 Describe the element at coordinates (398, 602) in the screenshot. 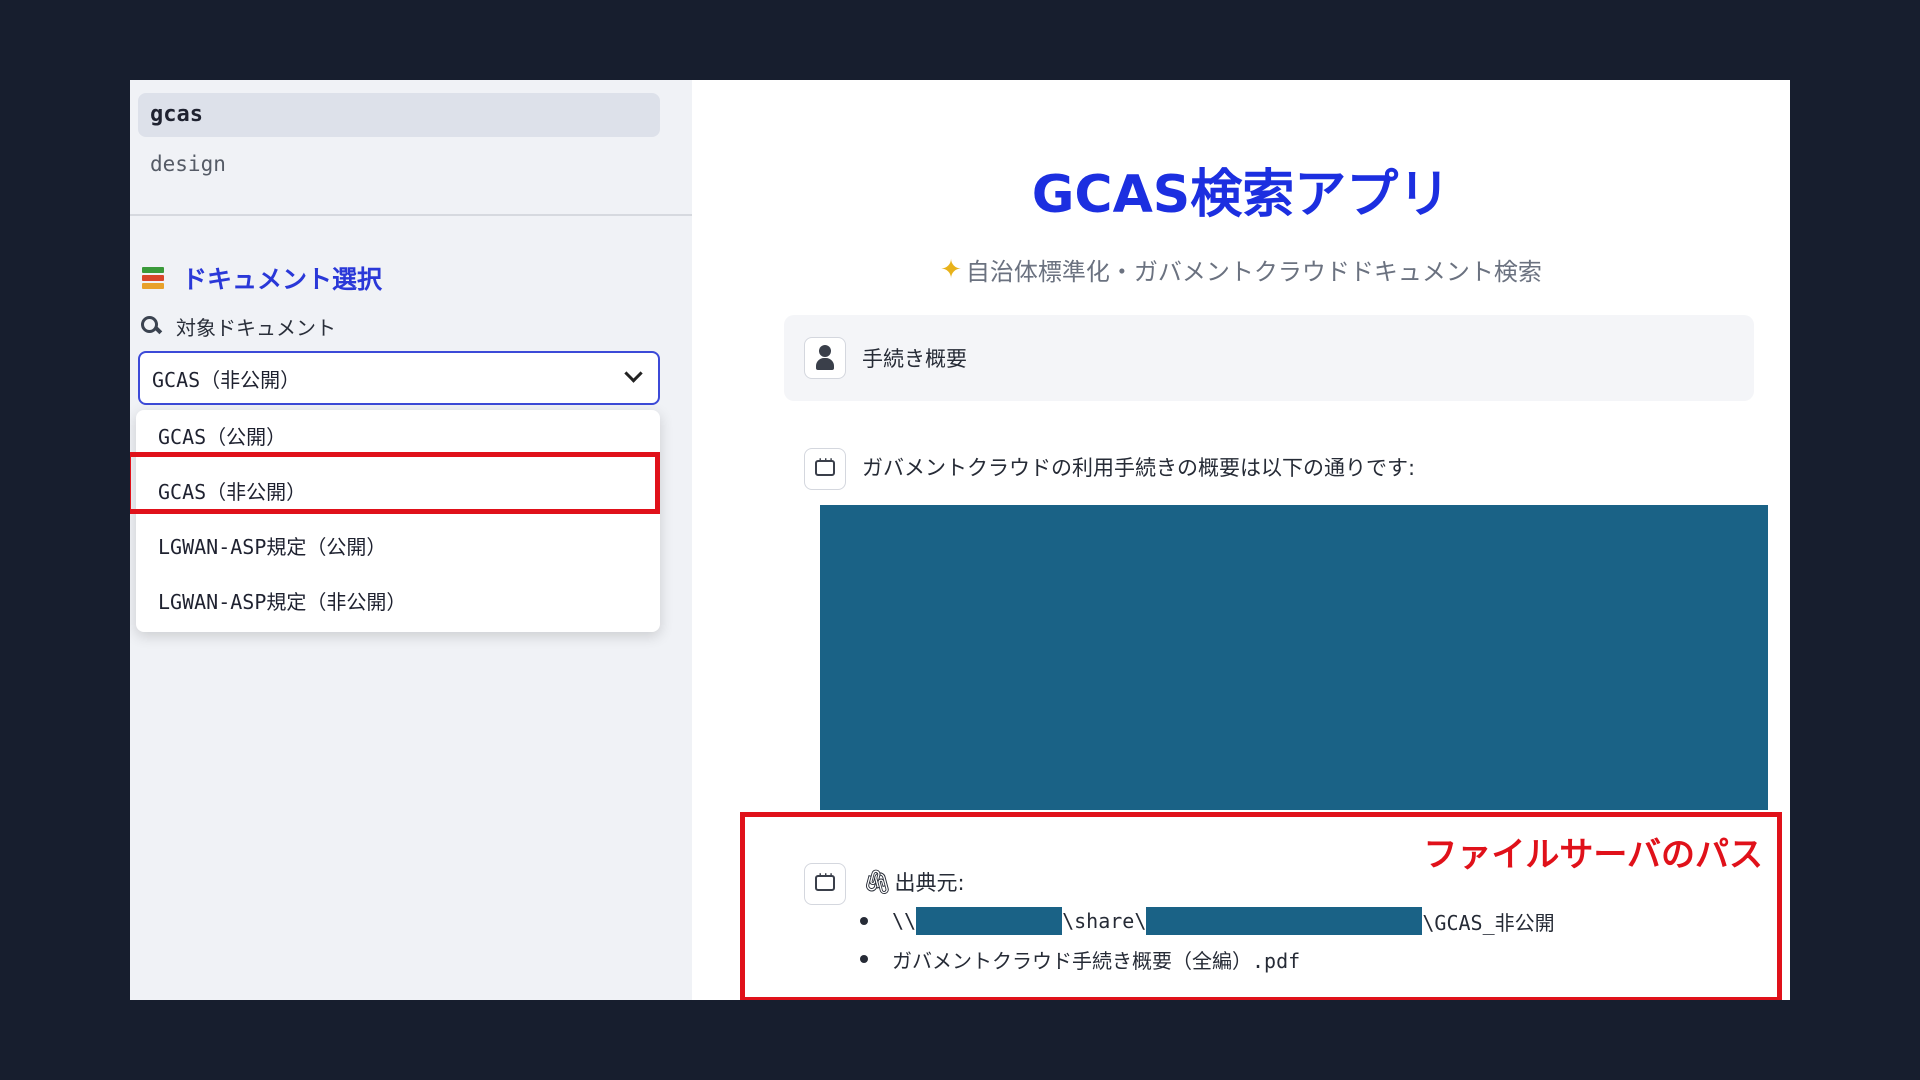

I see `option-lgwan-private: LGWAN-ASP規定（非公開）` at that location.